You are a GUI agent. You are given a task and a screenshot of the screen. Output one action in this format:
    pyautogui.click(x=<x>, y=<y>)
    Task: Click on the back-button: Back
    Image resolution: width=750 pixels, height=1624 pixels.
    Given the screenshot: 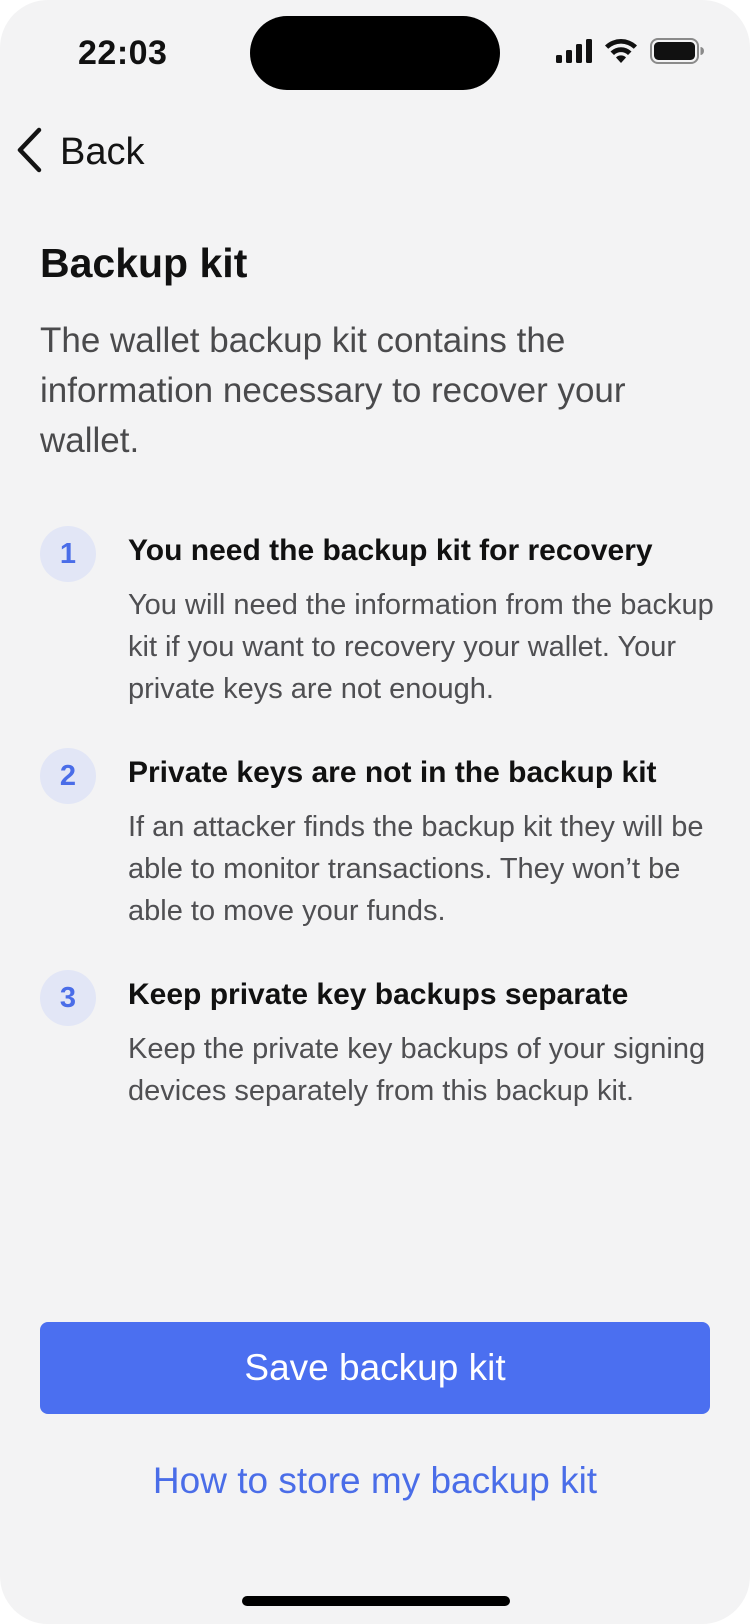 What is the action you would take?
    pyautogui.click(x=79, y=152)
    